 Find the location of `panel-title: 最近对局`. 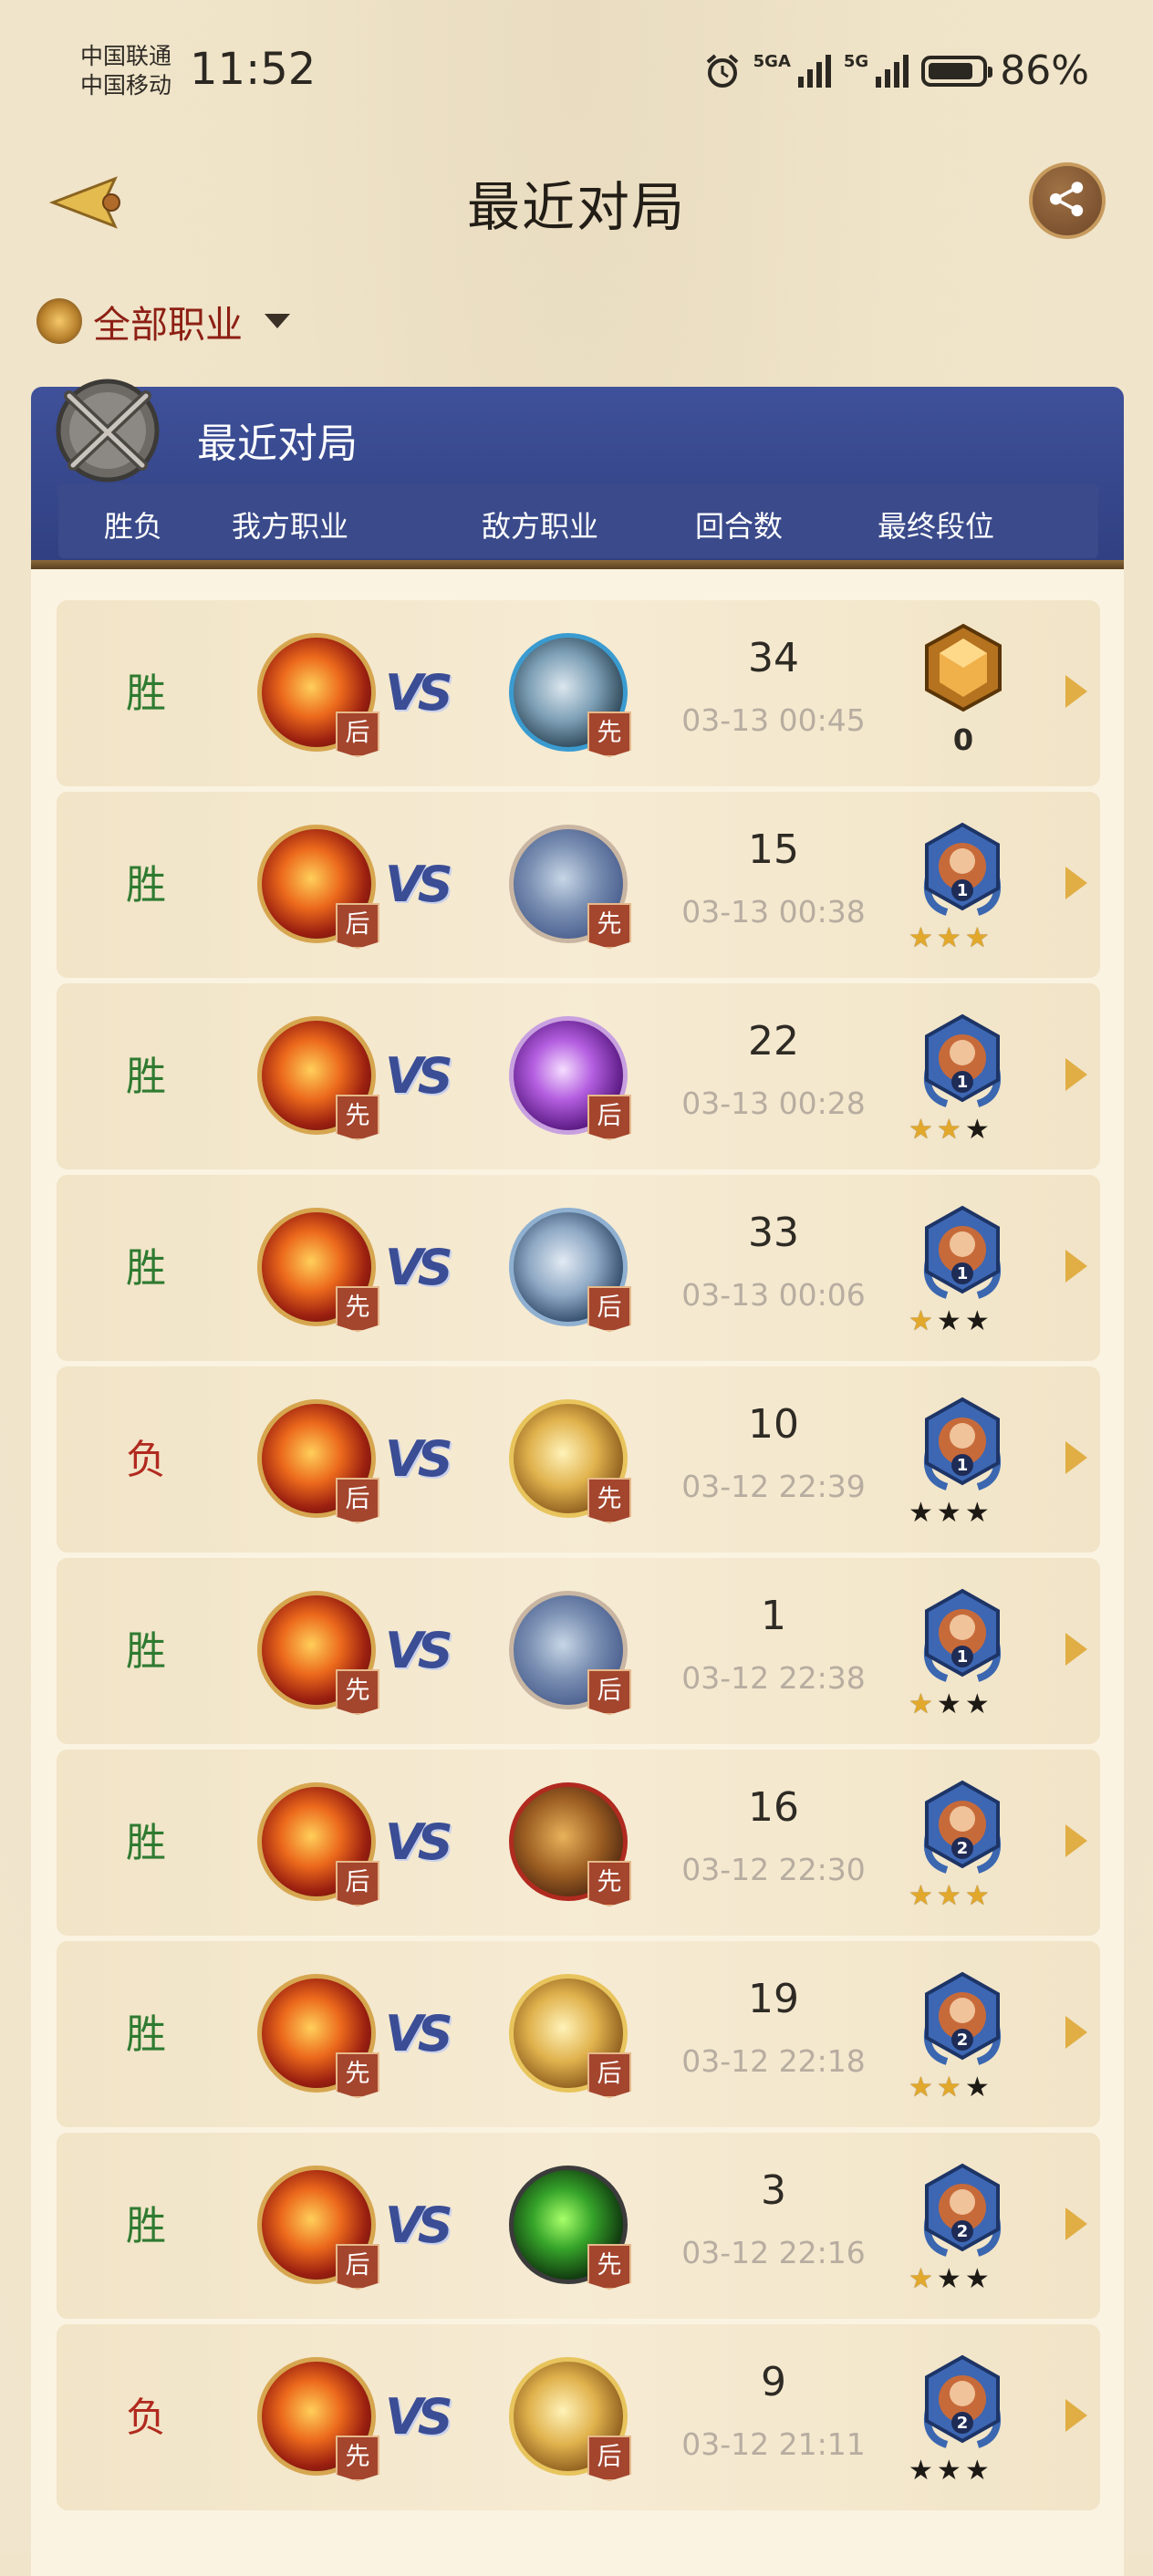

panel-title: 最近对局 is located at coordinates (278, 444).